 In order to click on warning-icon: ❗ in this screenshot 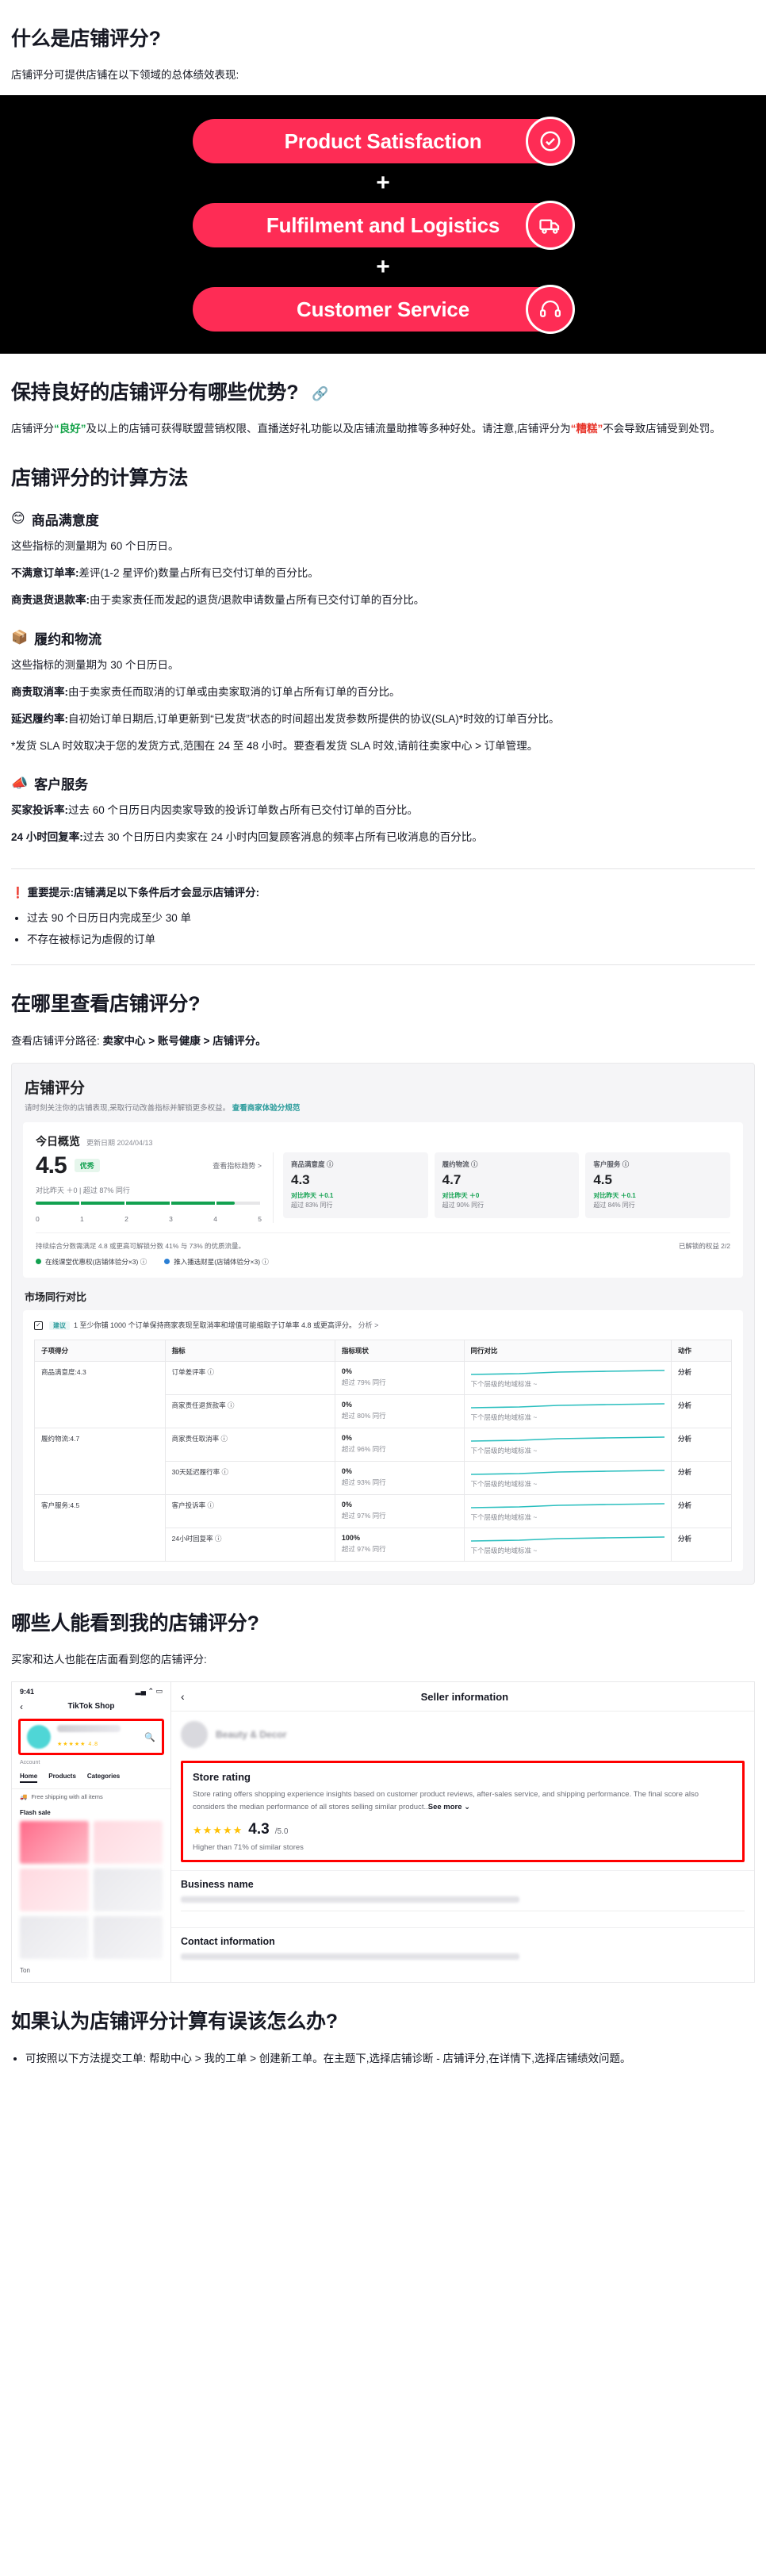, I will do `click(18, 893)`.